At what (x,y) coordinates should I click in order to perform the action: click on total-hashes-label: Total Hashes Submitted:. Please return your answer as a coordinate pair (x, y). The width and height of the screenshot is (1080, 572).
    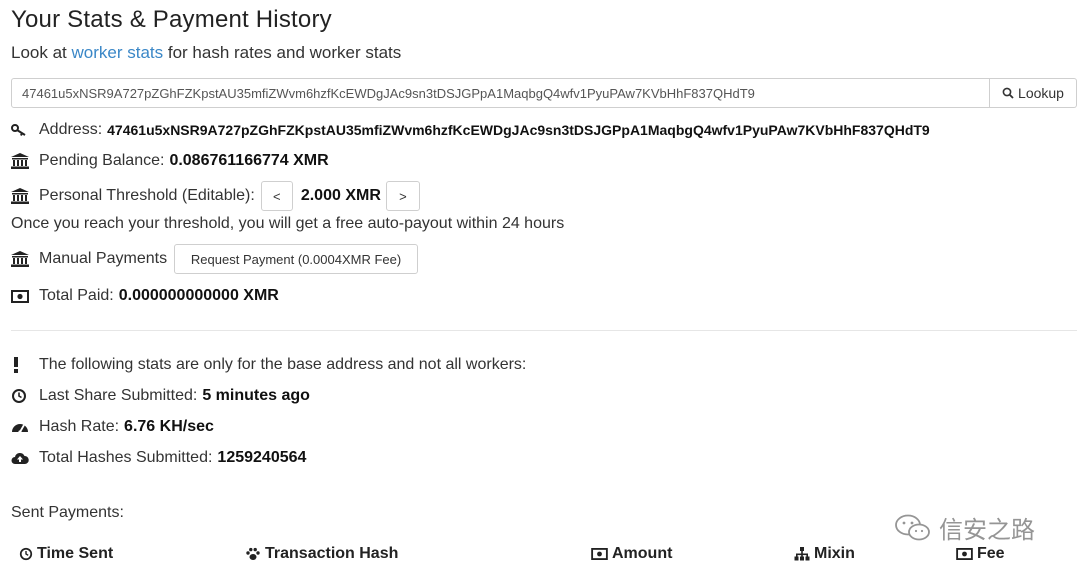
    Looking at the image, I should click on (126, 457).